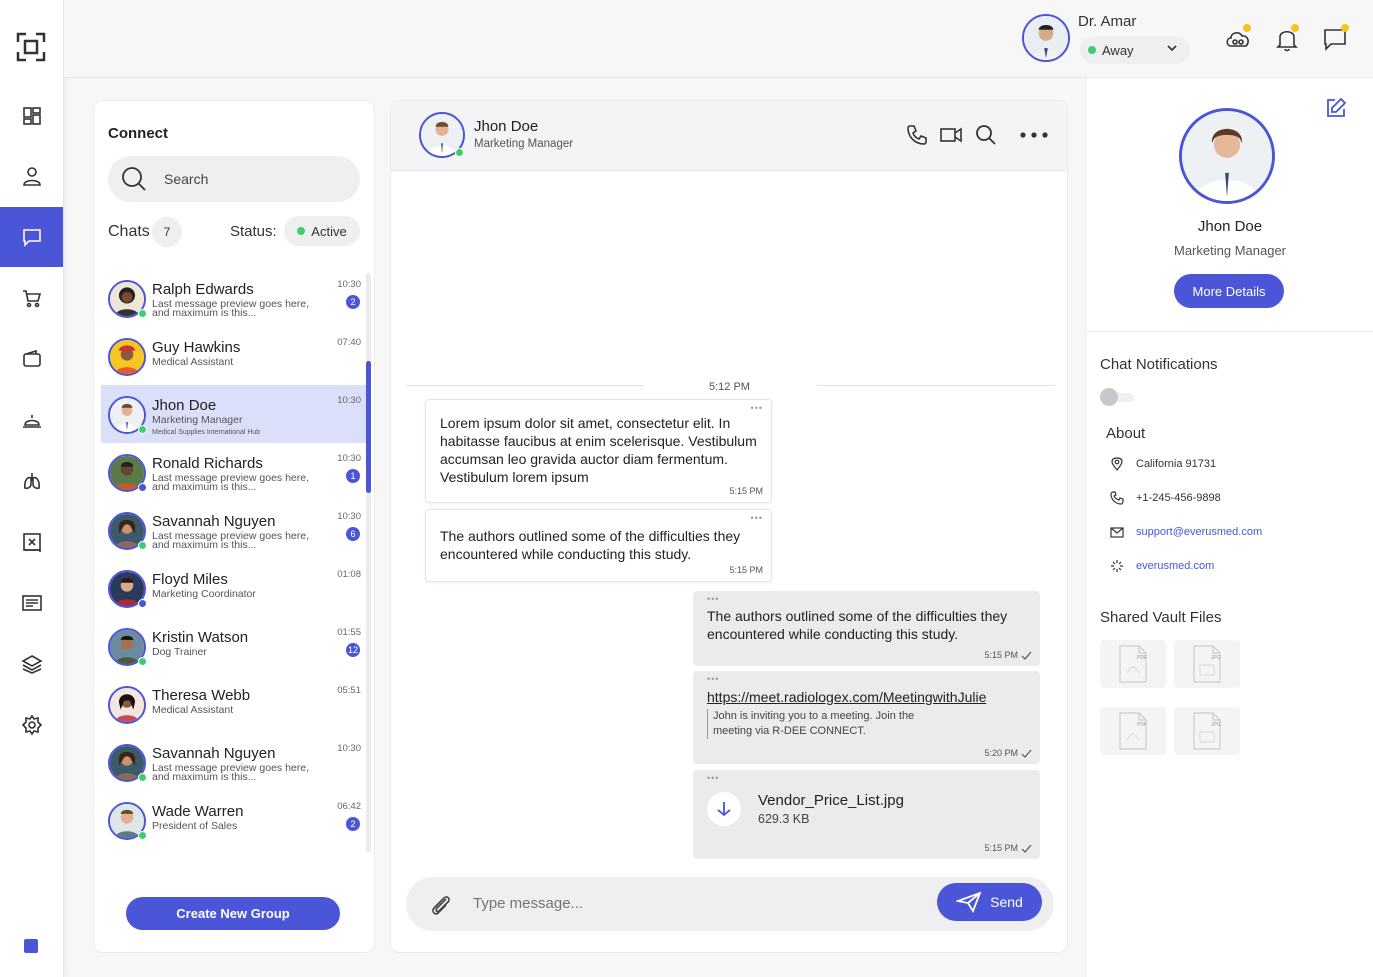  I want to click on vault-title: Shared Vault Files, so click(1161, 617).